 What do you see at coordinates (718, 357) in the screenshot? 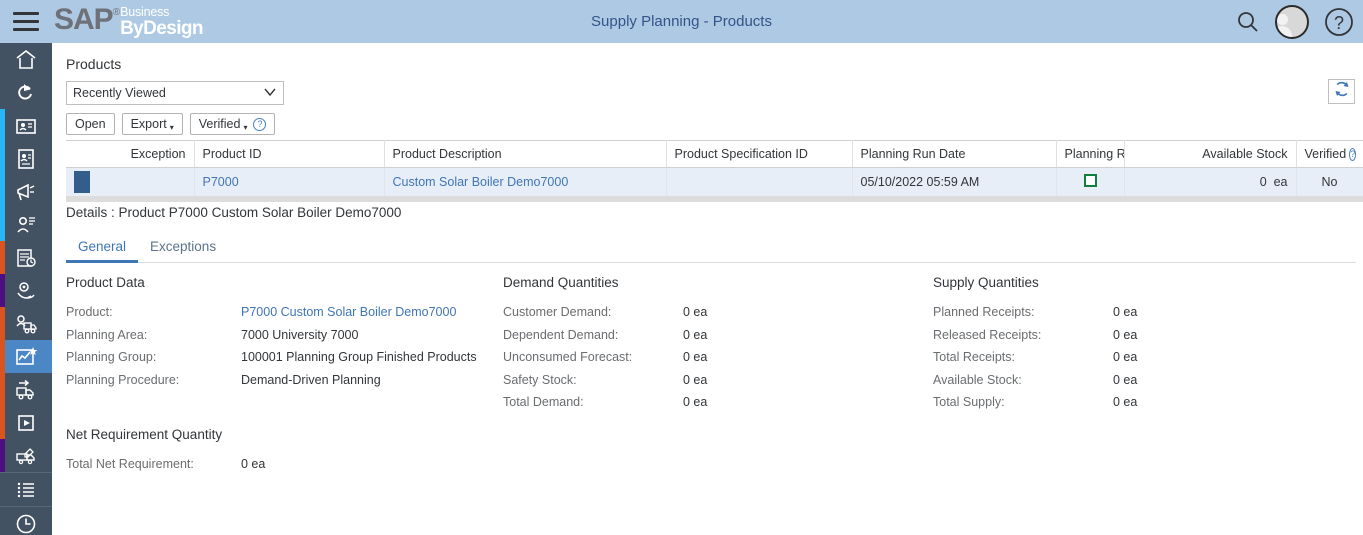
I see `field-row: Unconsumed Forecast: 0 ea` at bounding box center [718, 357].